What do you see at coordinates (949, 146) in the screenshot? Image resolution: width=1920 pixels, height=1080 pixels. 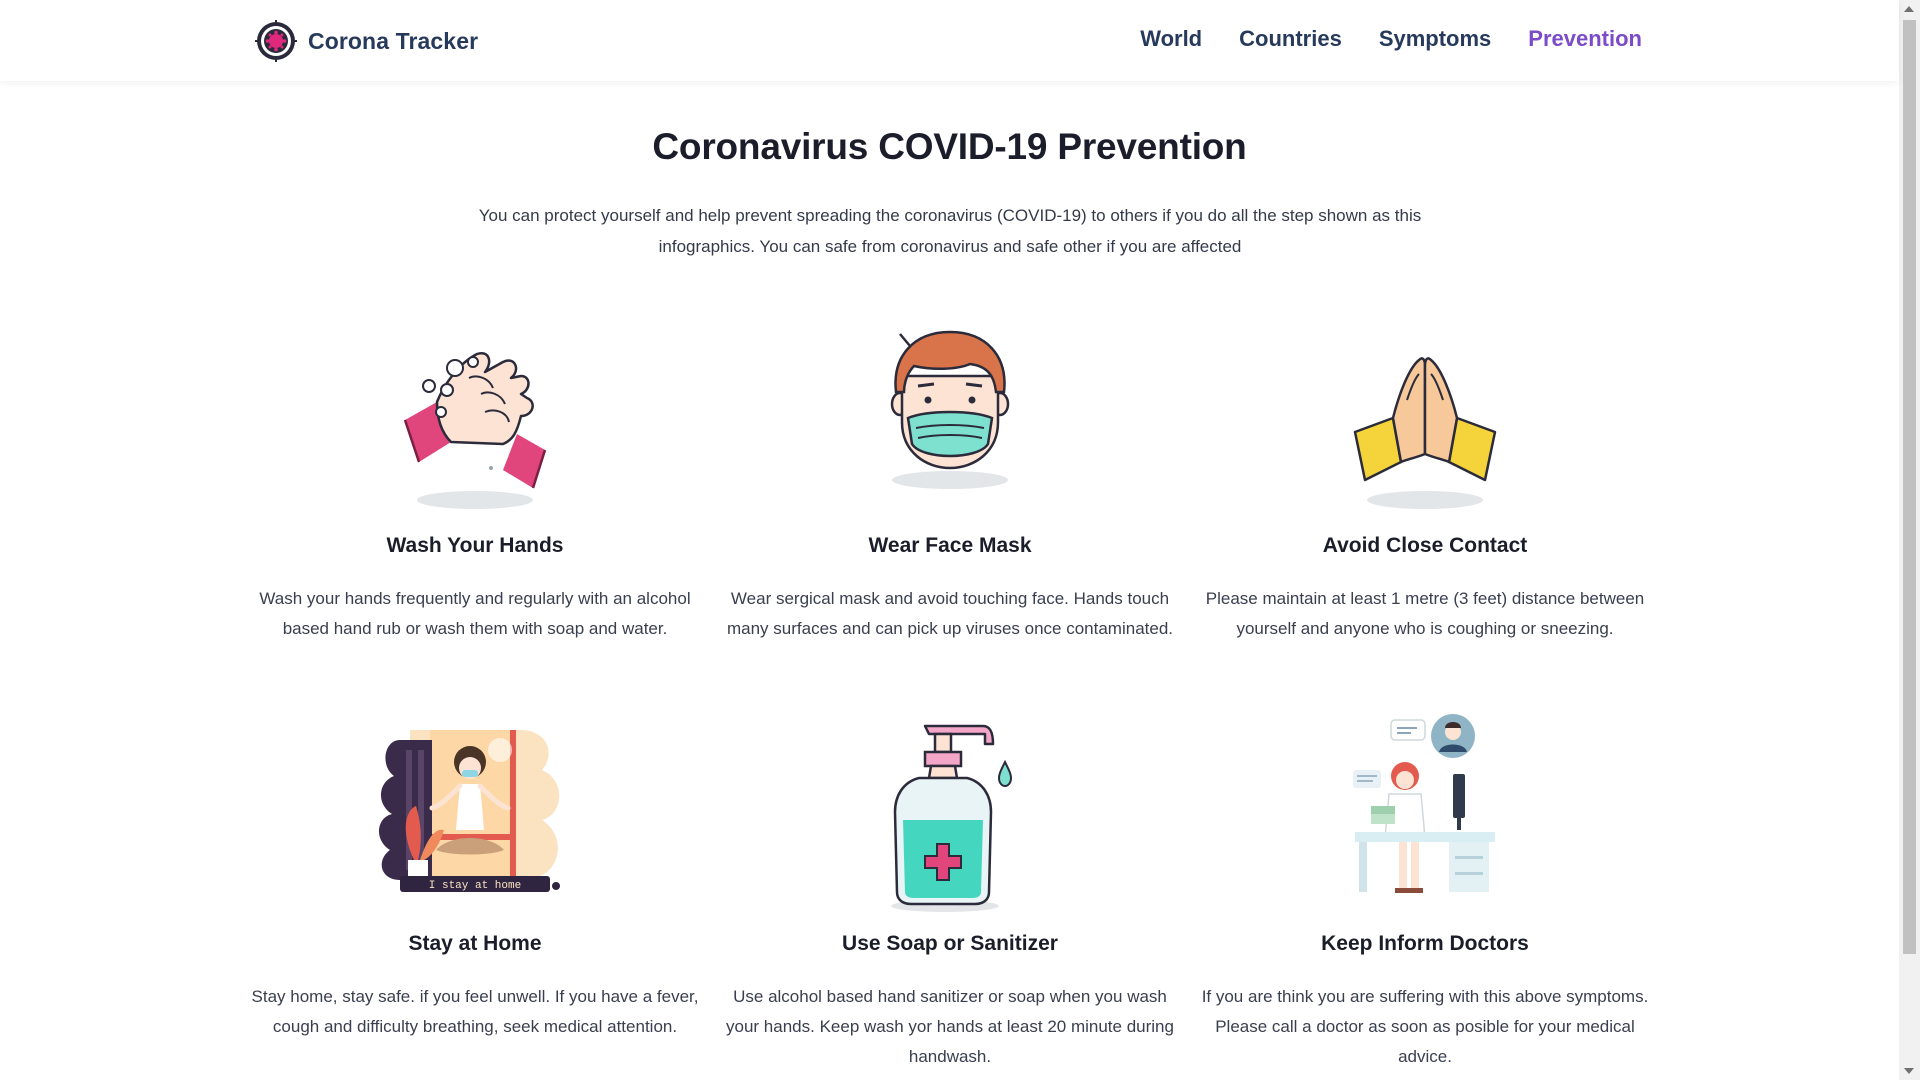 I see `page-title: Coronavirus COVID-19 Prevention` at bounding box center [949, 146].